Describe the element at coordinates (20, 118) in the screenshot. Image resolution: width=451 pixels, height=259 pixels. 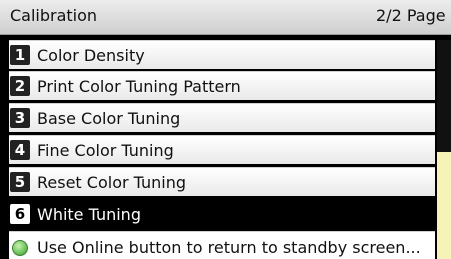
I see `number-3-icon: 3` at that location.